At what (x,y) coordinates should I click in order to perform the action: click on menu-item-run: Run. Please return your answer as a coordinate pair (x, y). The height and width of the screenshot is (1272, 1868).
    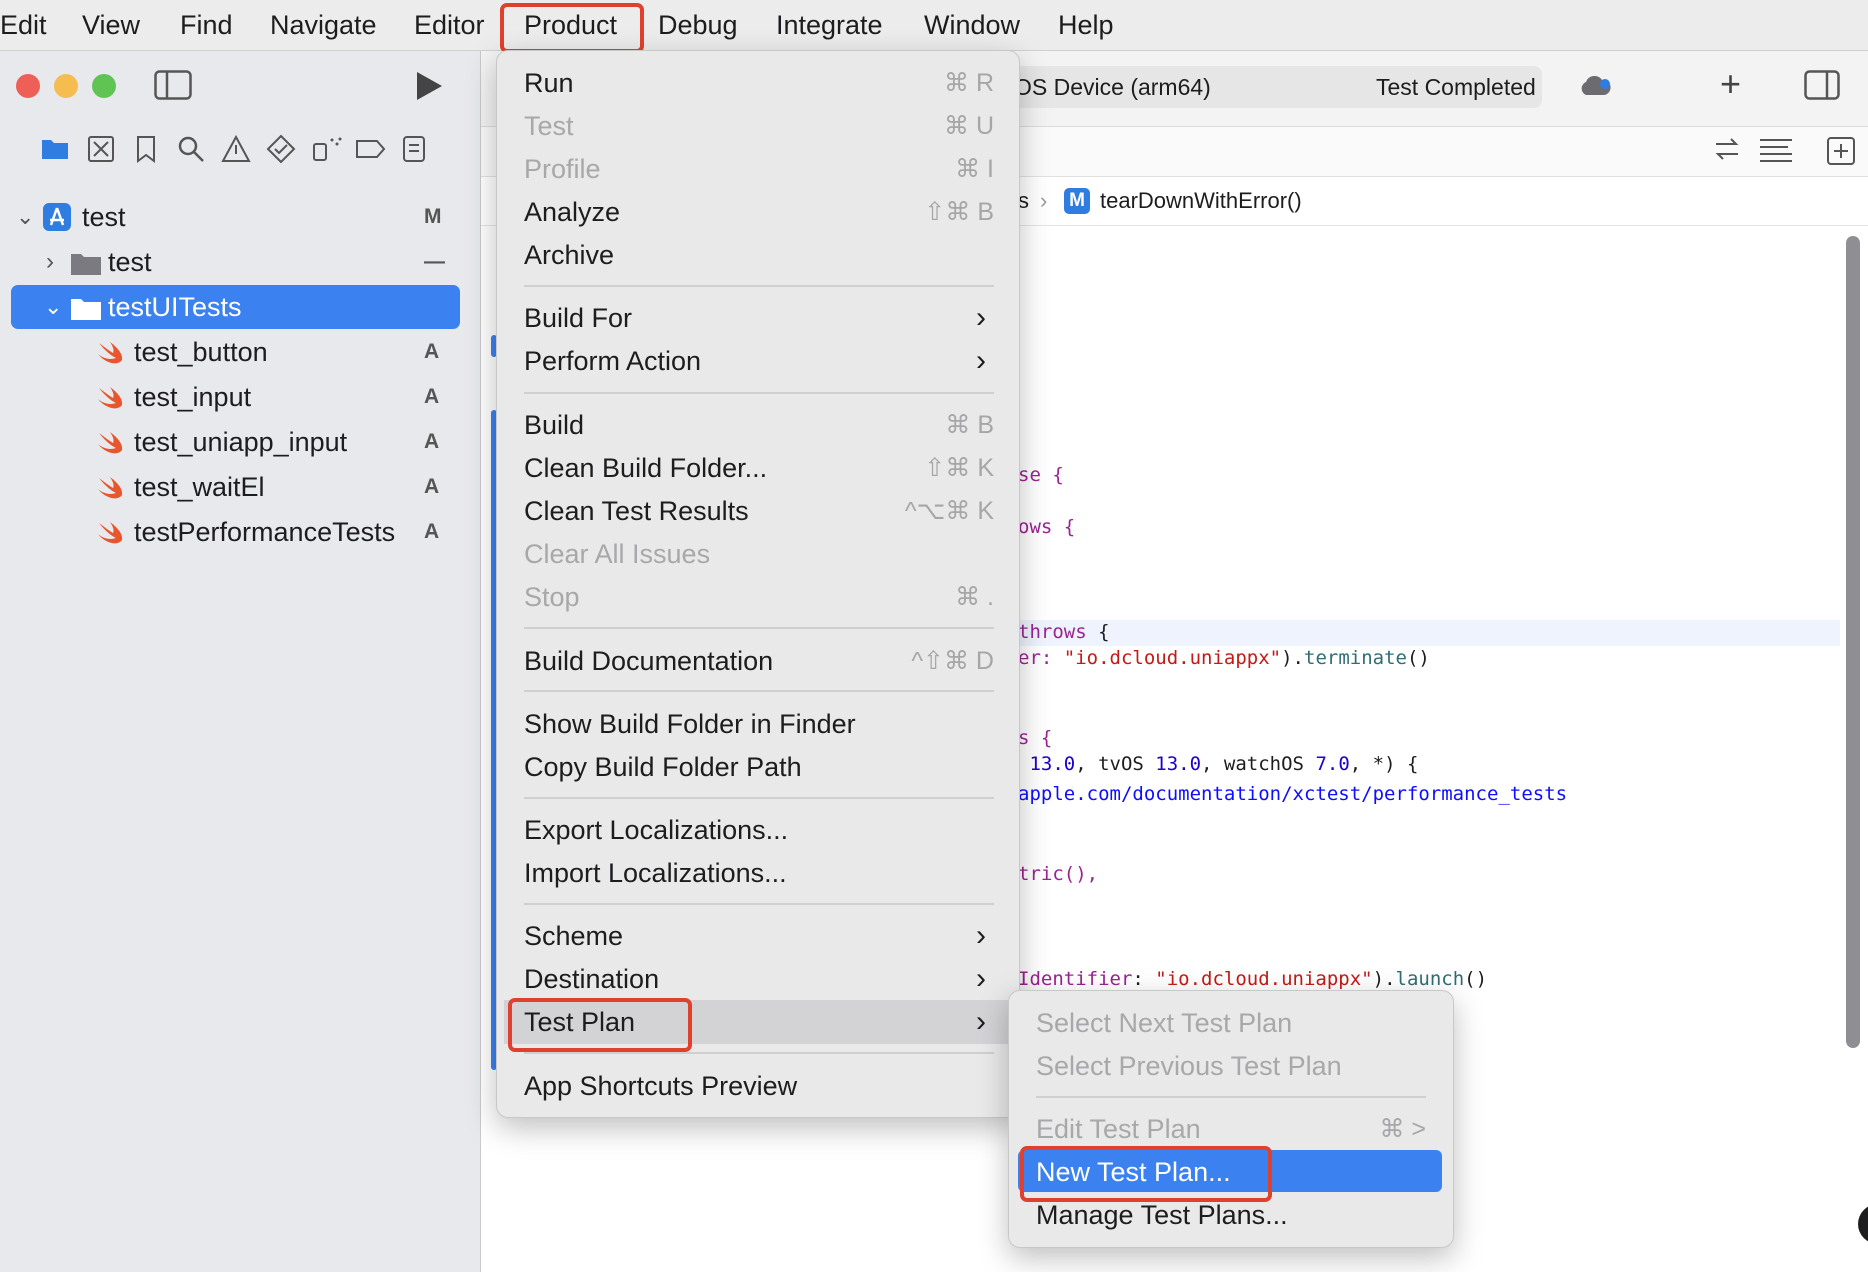
    Looking at the image, I should click on (549, 83).